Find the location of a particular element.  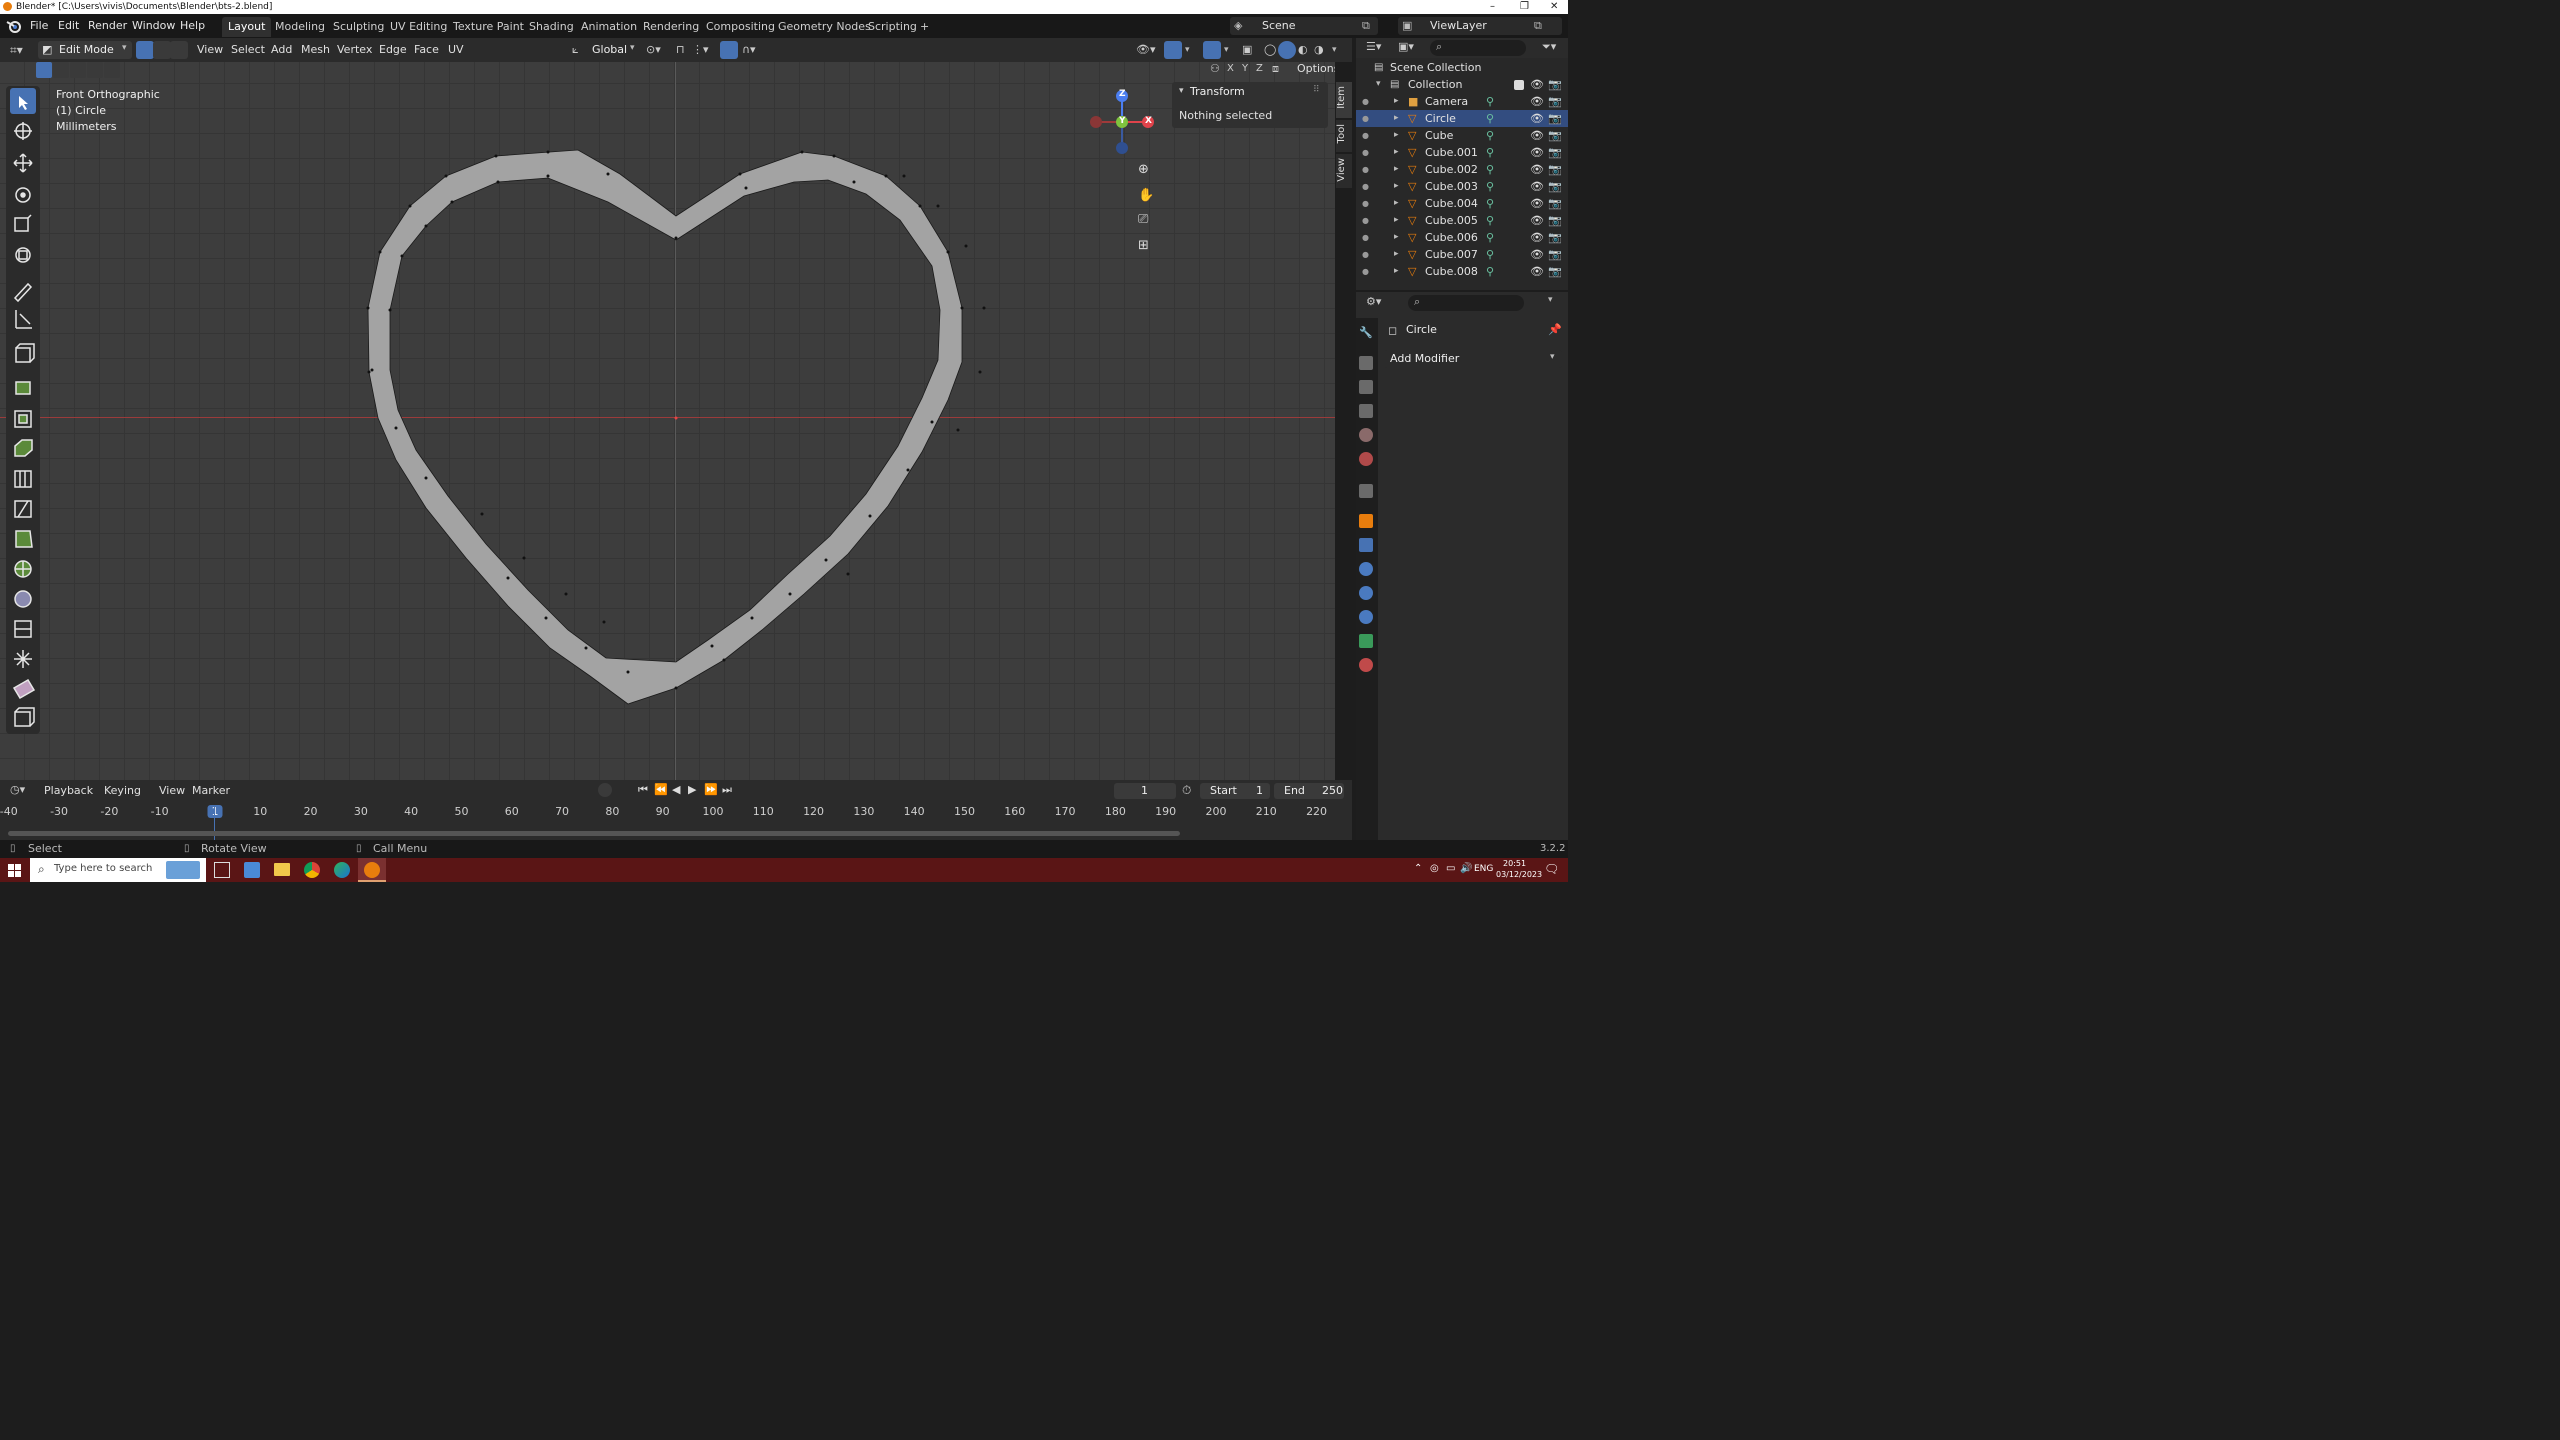

options-dropdown: Options is located at coordinates (1316, 68).